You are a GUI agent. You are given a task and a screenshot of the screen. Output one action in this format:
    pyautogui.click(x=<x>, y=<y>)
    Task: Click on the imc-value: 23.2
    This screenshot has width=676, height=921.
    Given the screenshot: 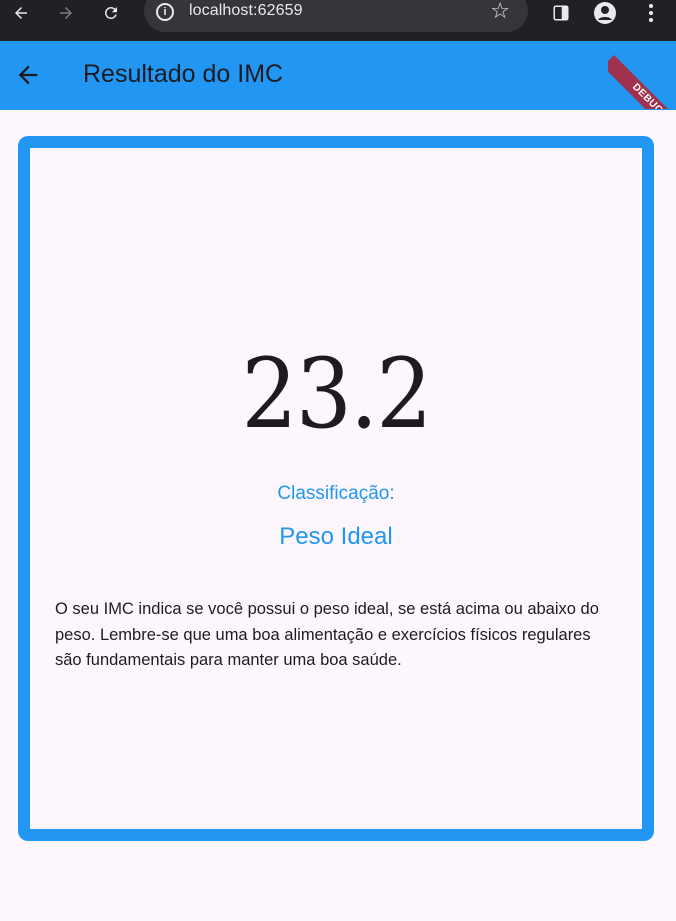 What is the action you would take?
    pyautogui.click(x=336, y=394)
    